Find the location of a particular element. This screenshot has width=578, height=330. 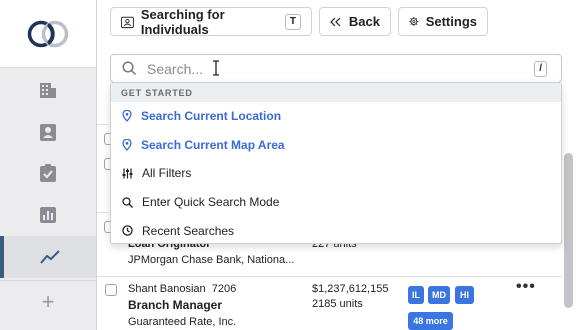

dropdown-header: GET STARTED is located at coordinates (336, 92).